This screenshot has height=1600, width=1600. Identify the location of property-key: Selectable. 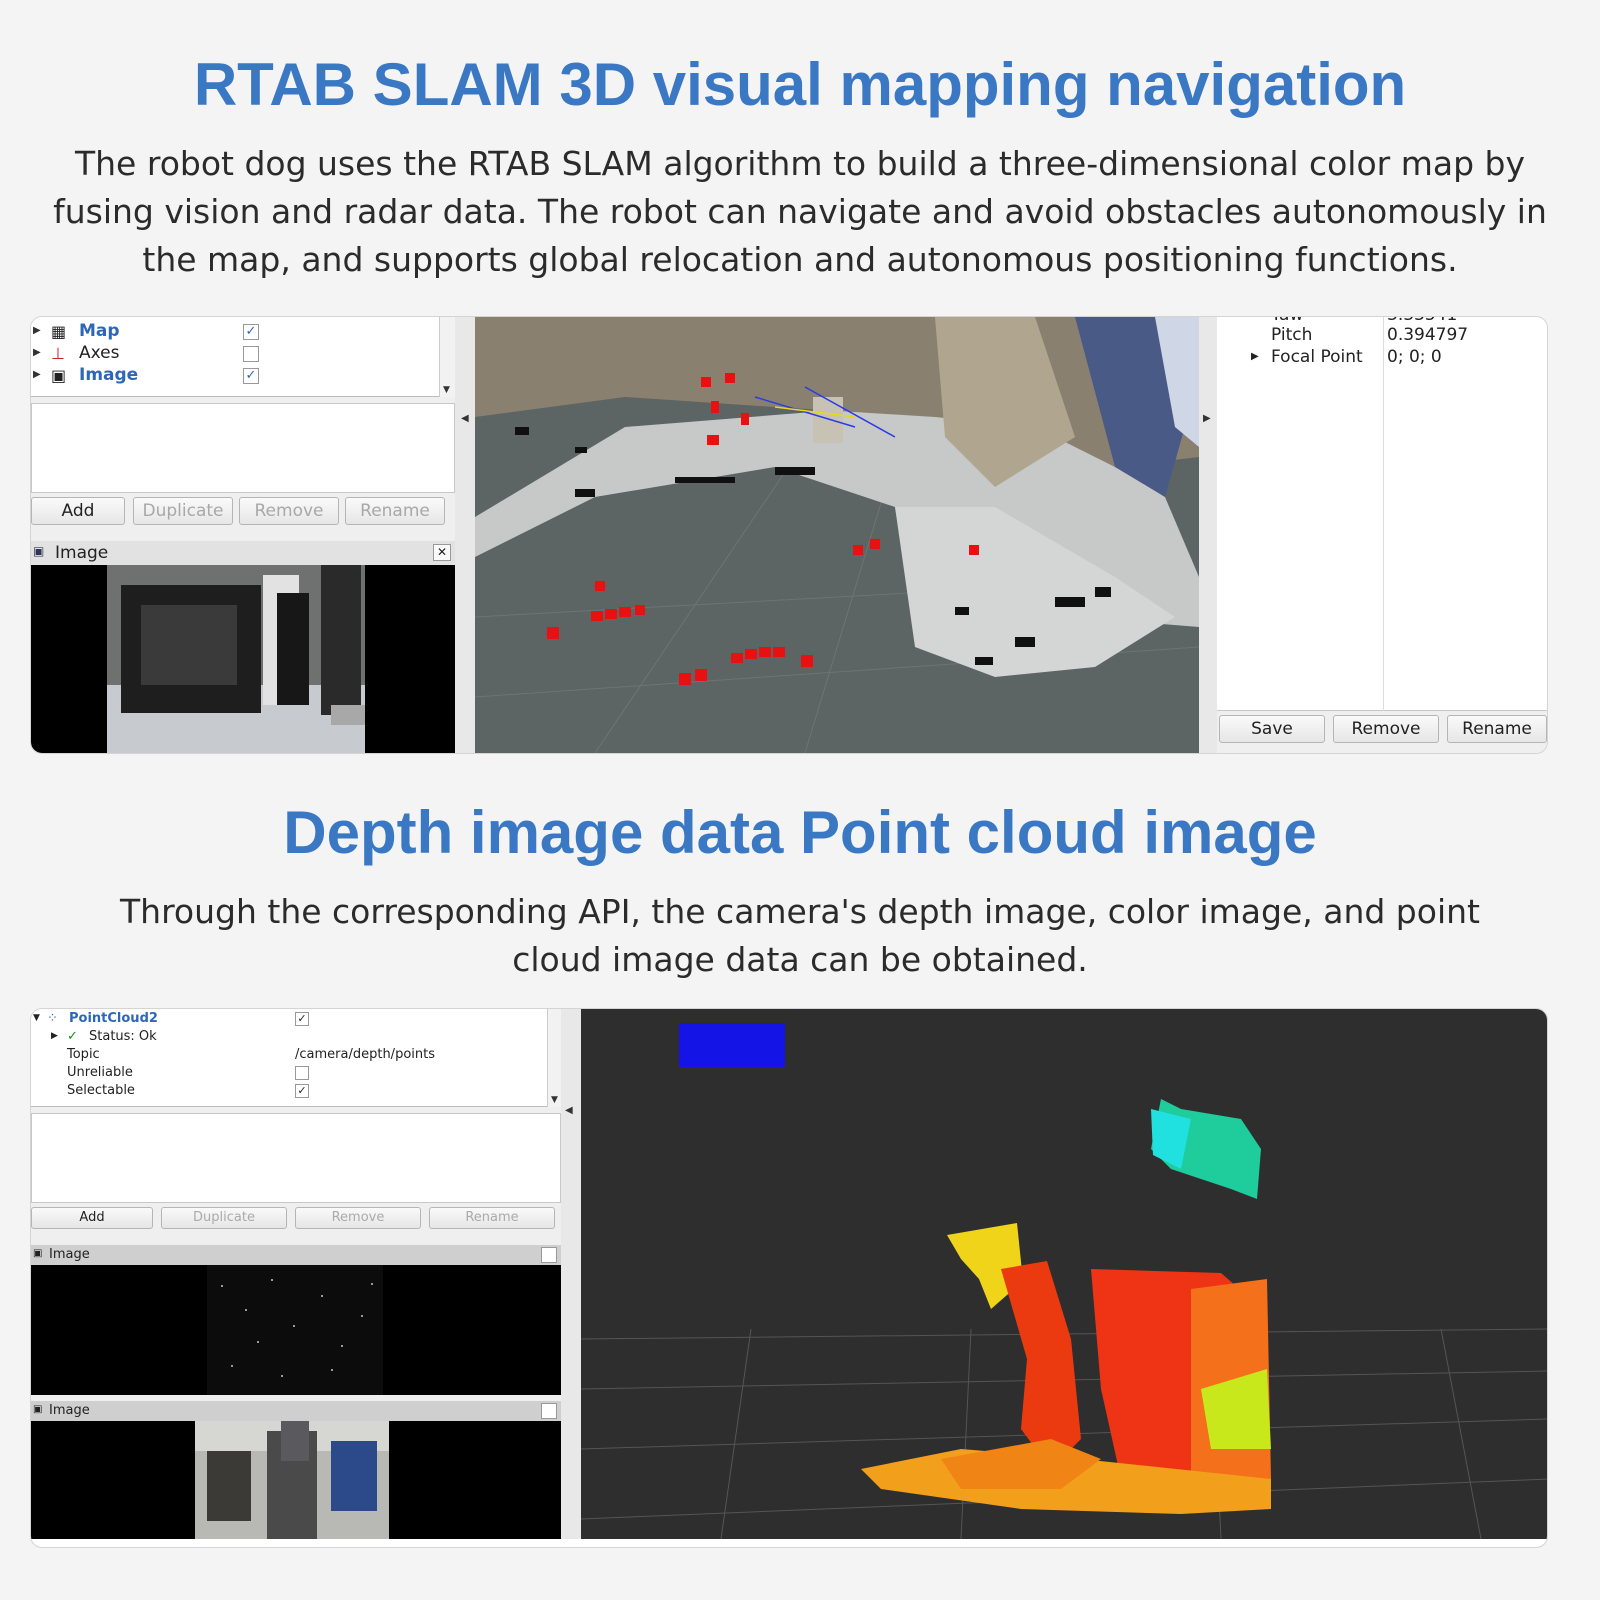
(101, 1090).